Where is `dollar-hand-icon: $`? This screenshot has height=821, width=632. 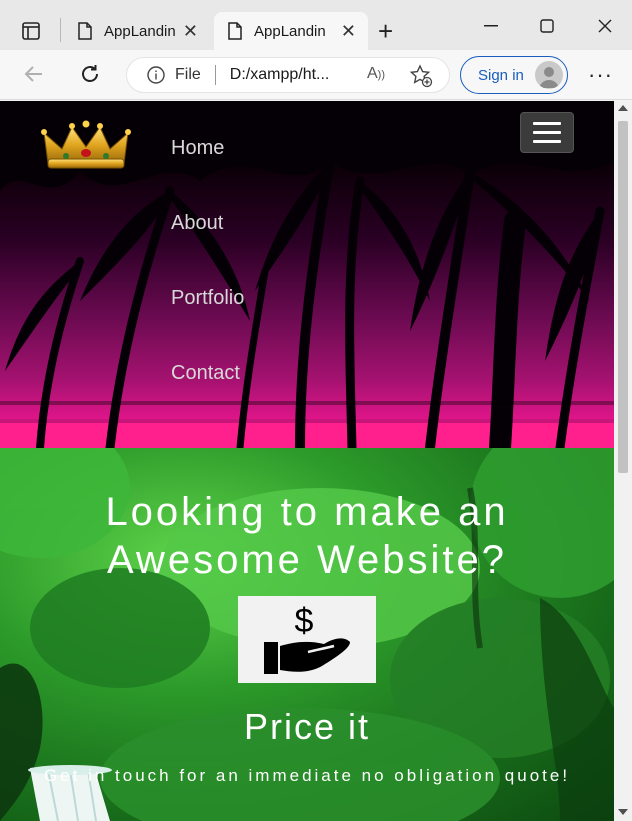
dollar-hand-icon: $ is located at coordinates (307, 639).